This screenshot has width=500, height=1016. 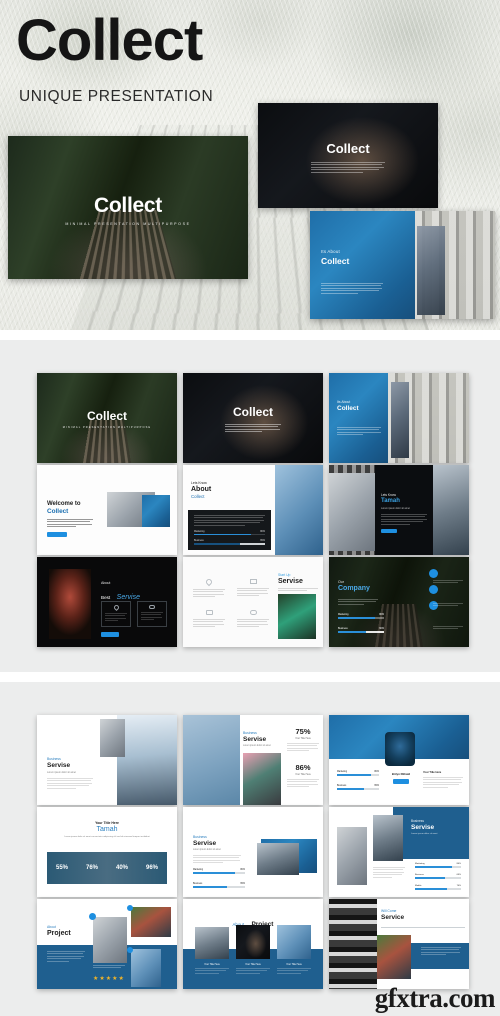 I want to click on waterfall-photo, so click(x=147, y=760).